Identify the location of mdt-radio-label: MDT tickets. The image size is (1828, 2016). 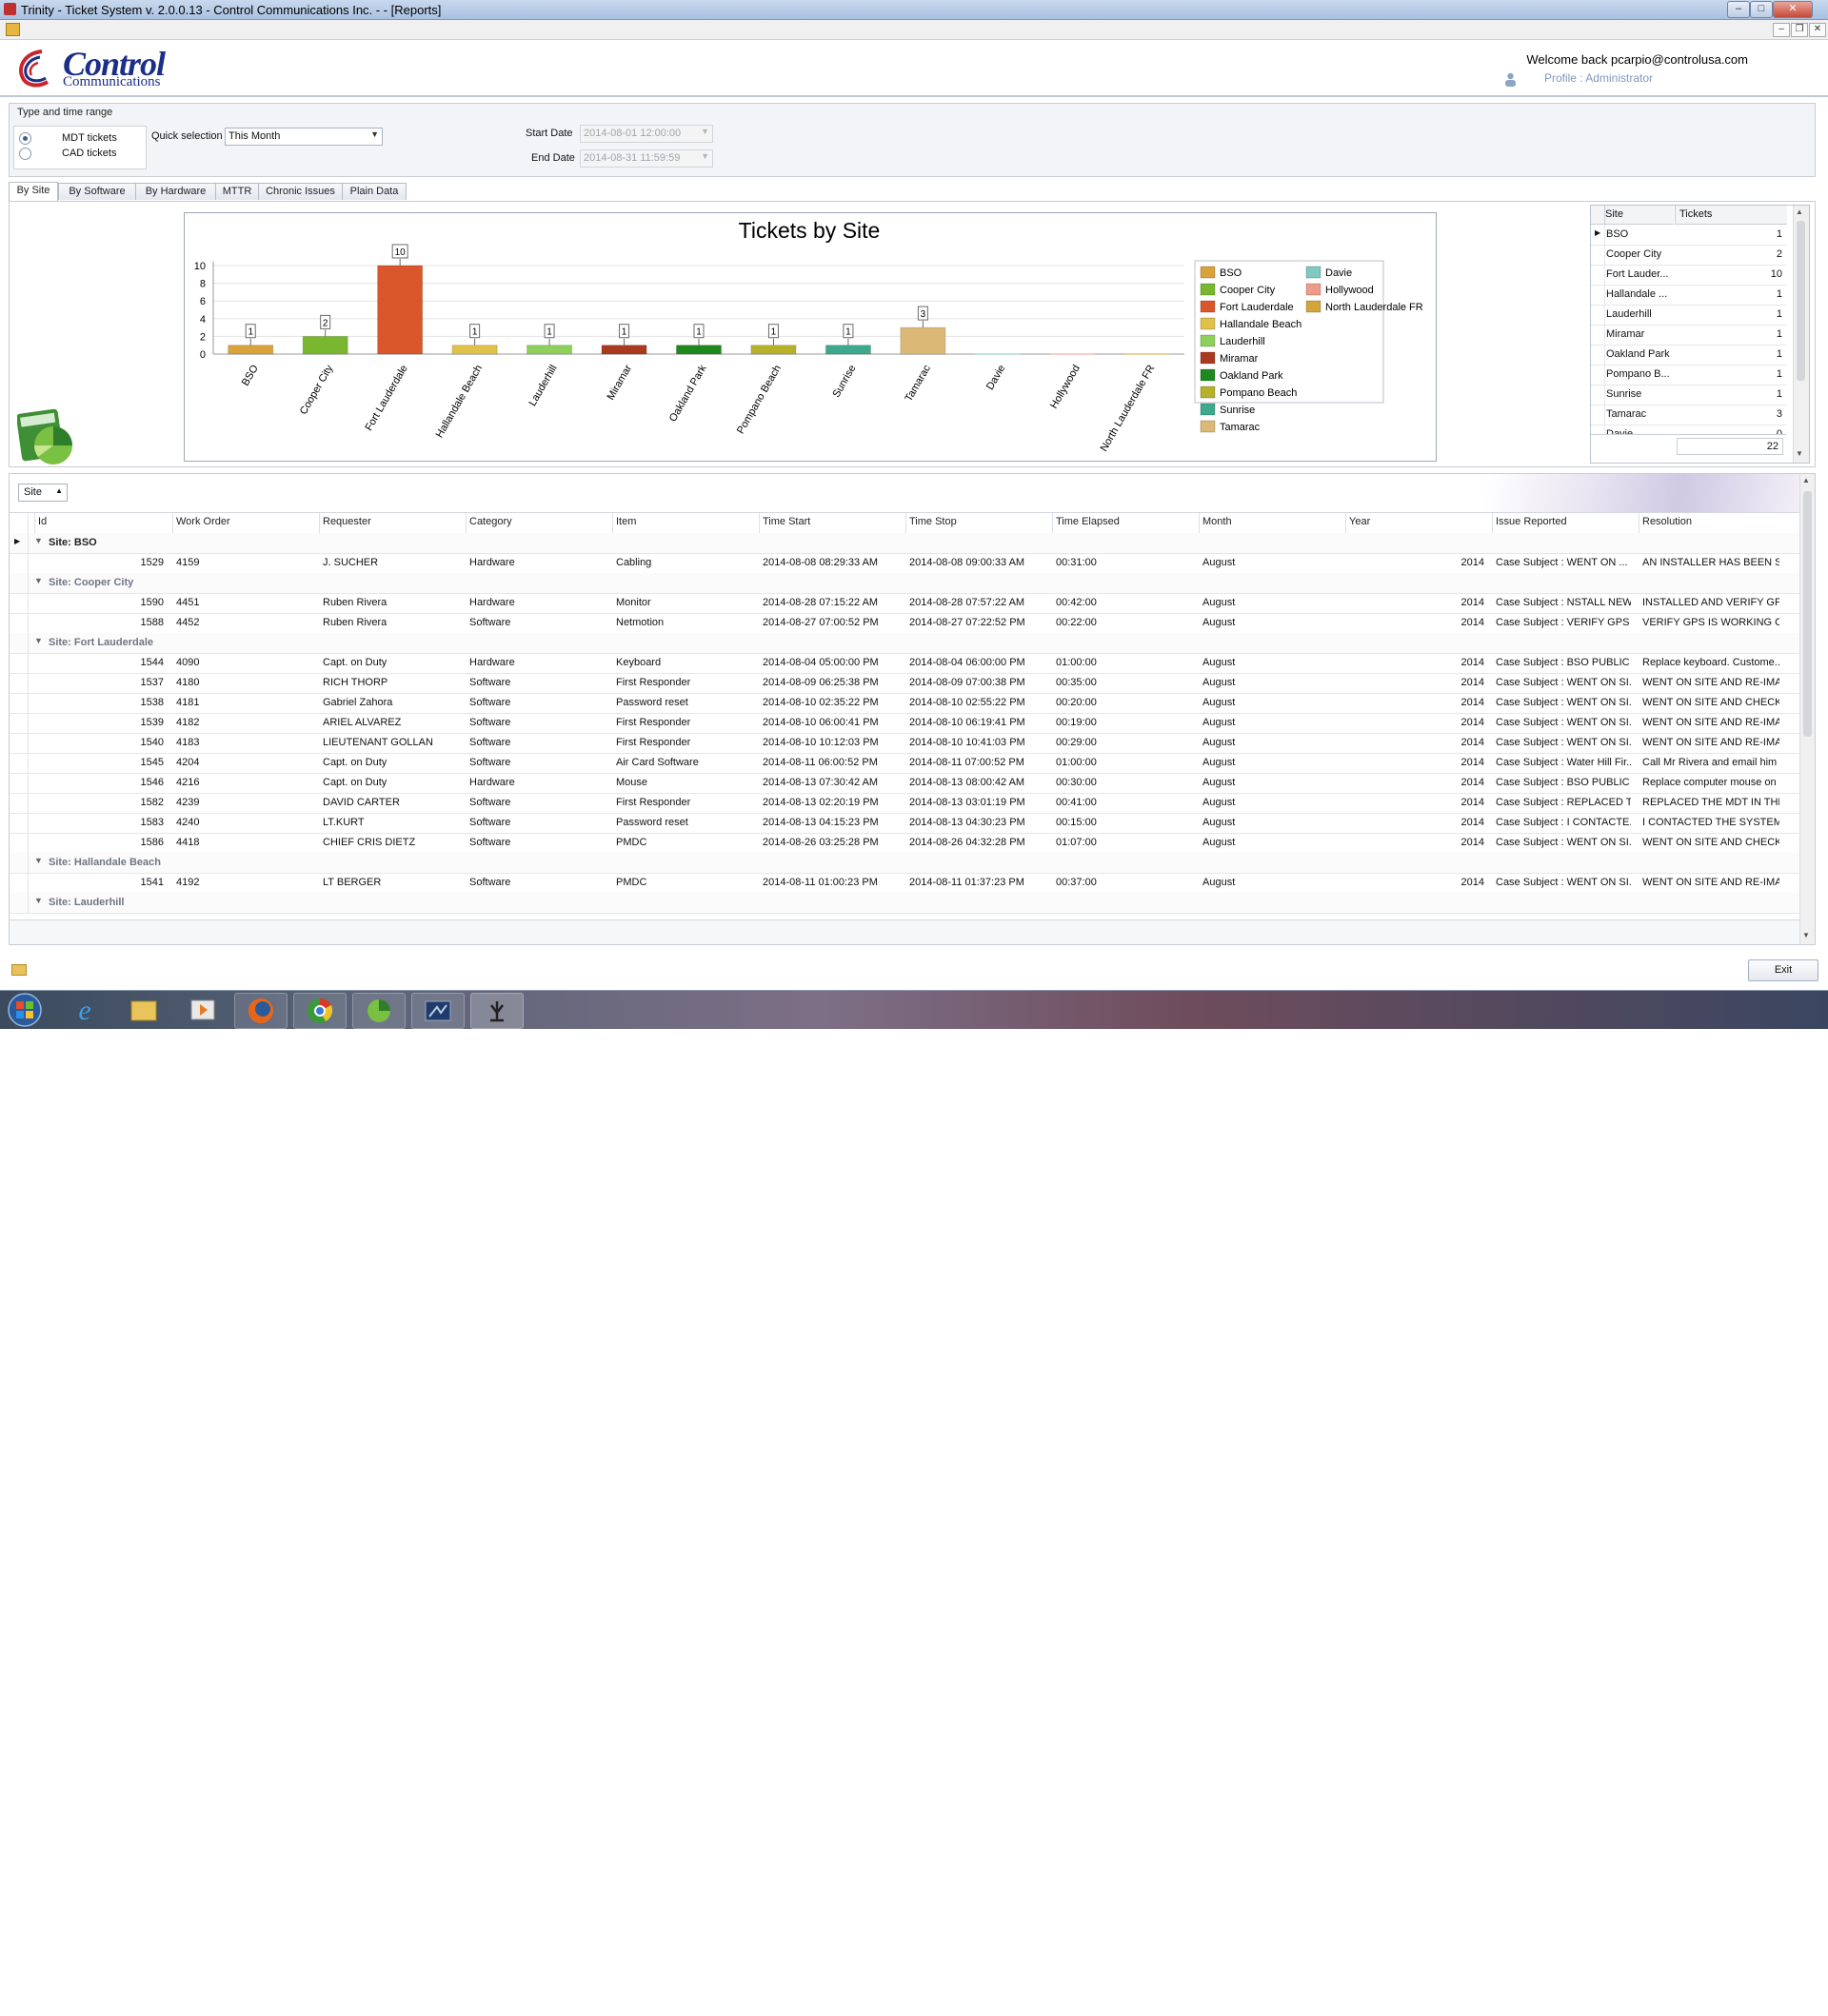
(89, 138).